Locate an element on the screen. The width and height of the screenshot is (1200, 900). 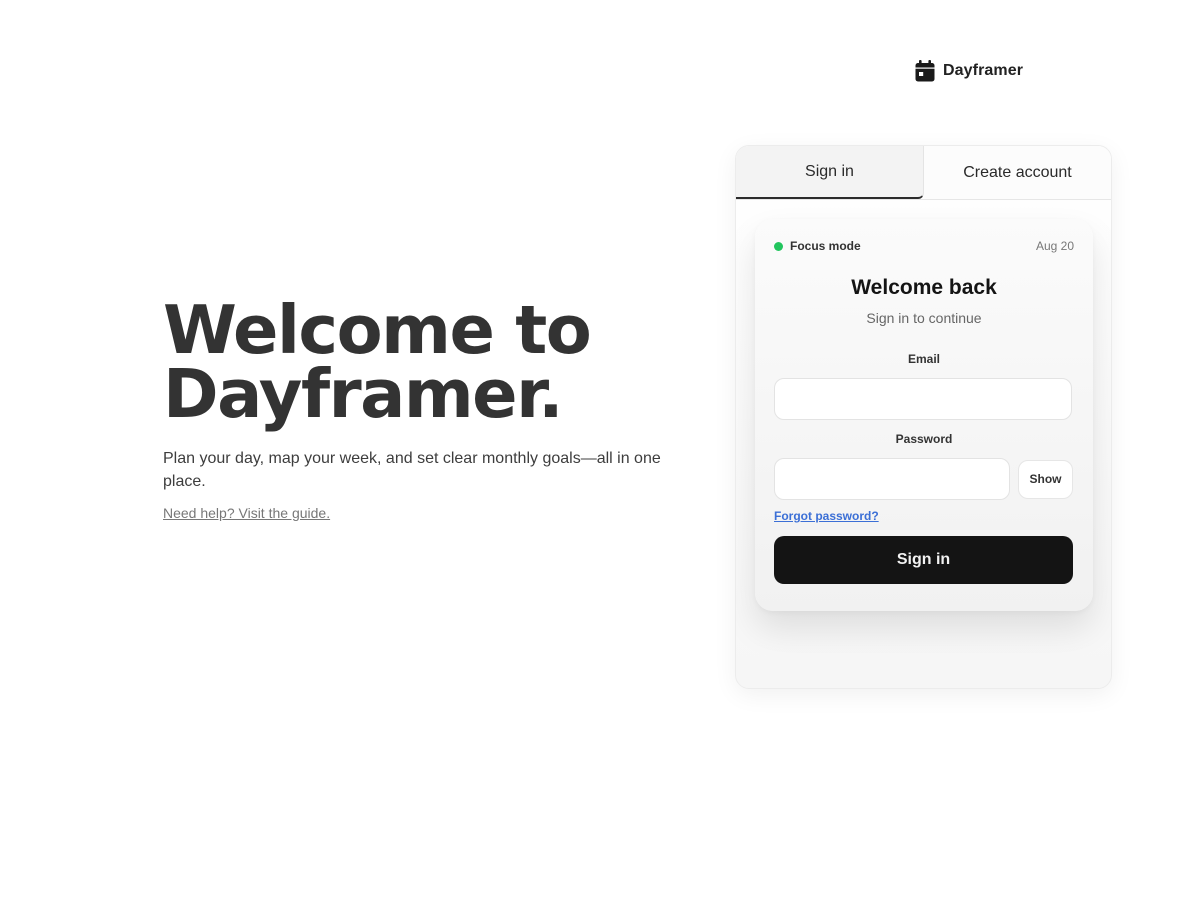
password-row: Show is located at coordinates (924, 479).